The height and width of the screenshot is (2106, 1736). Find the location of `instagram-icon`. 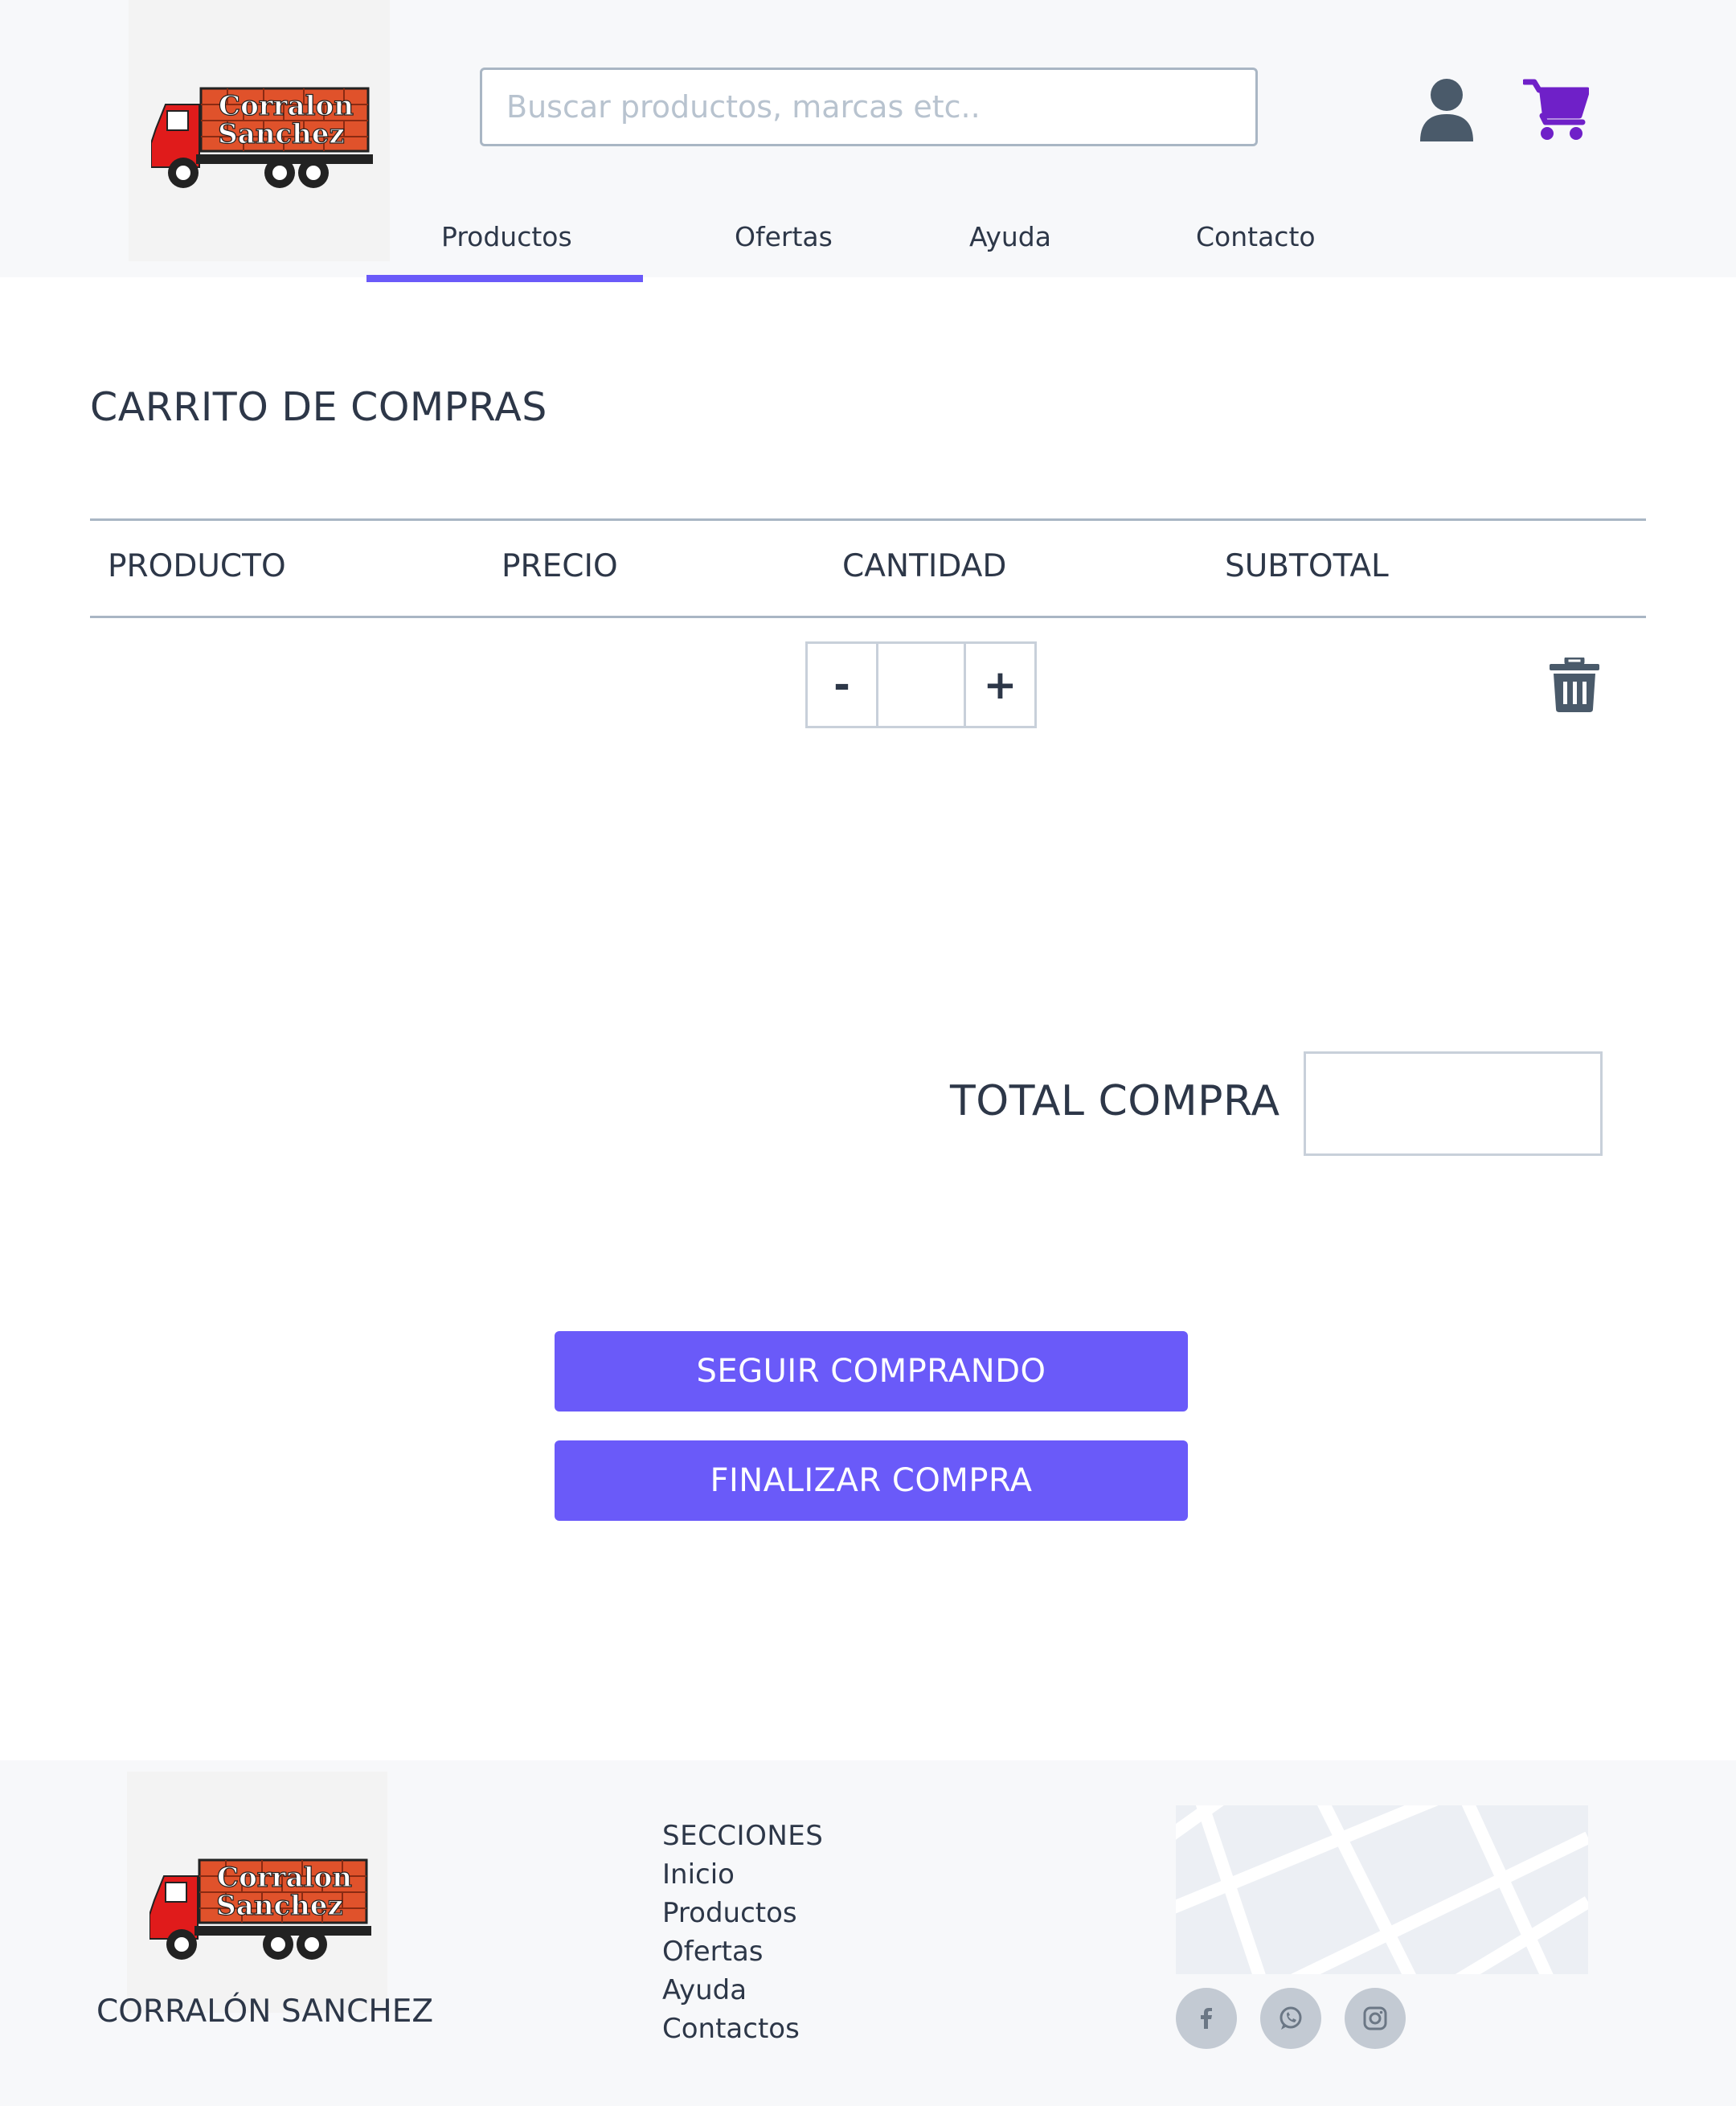

instagram-icon is located at coordinates (1375, 2018).